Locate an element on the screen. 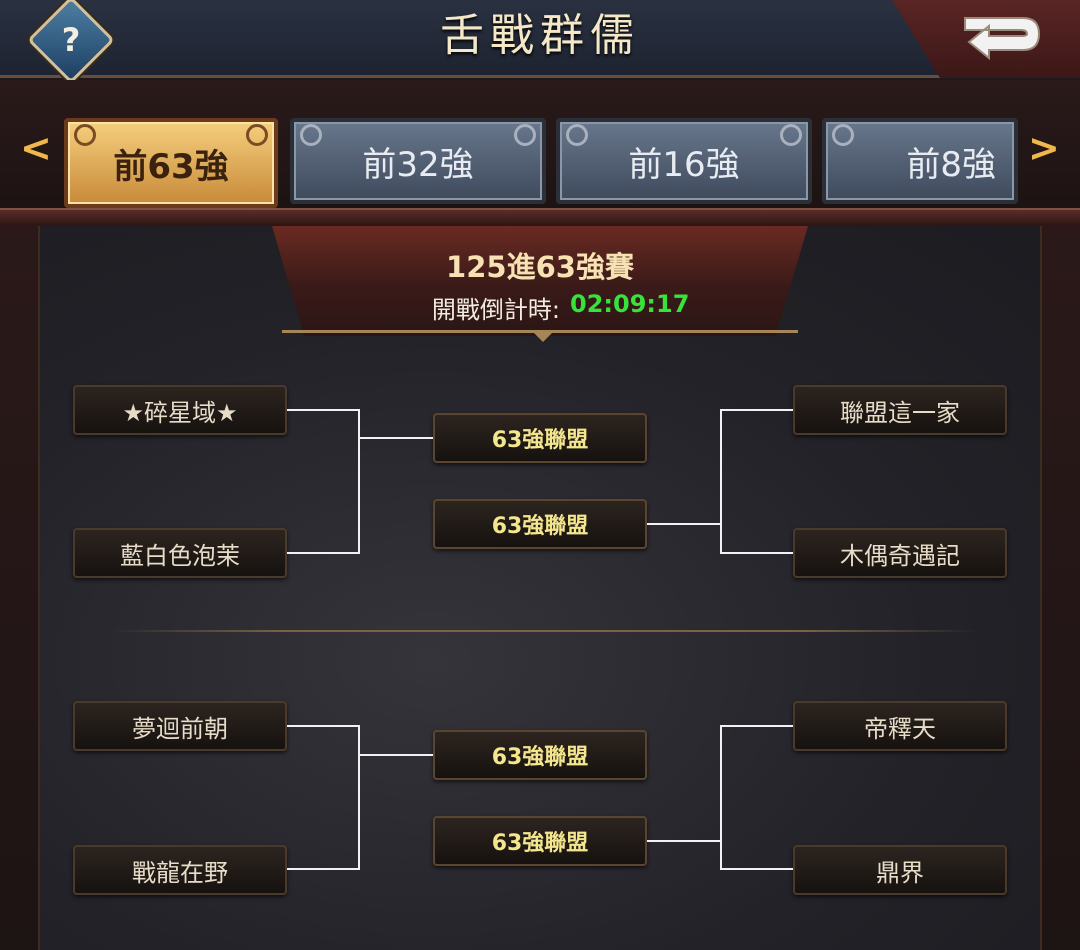 The width and height of the screenshot is (1080, 950). team-box: 木偶奇遇記 is located at coordinates (900, 553).